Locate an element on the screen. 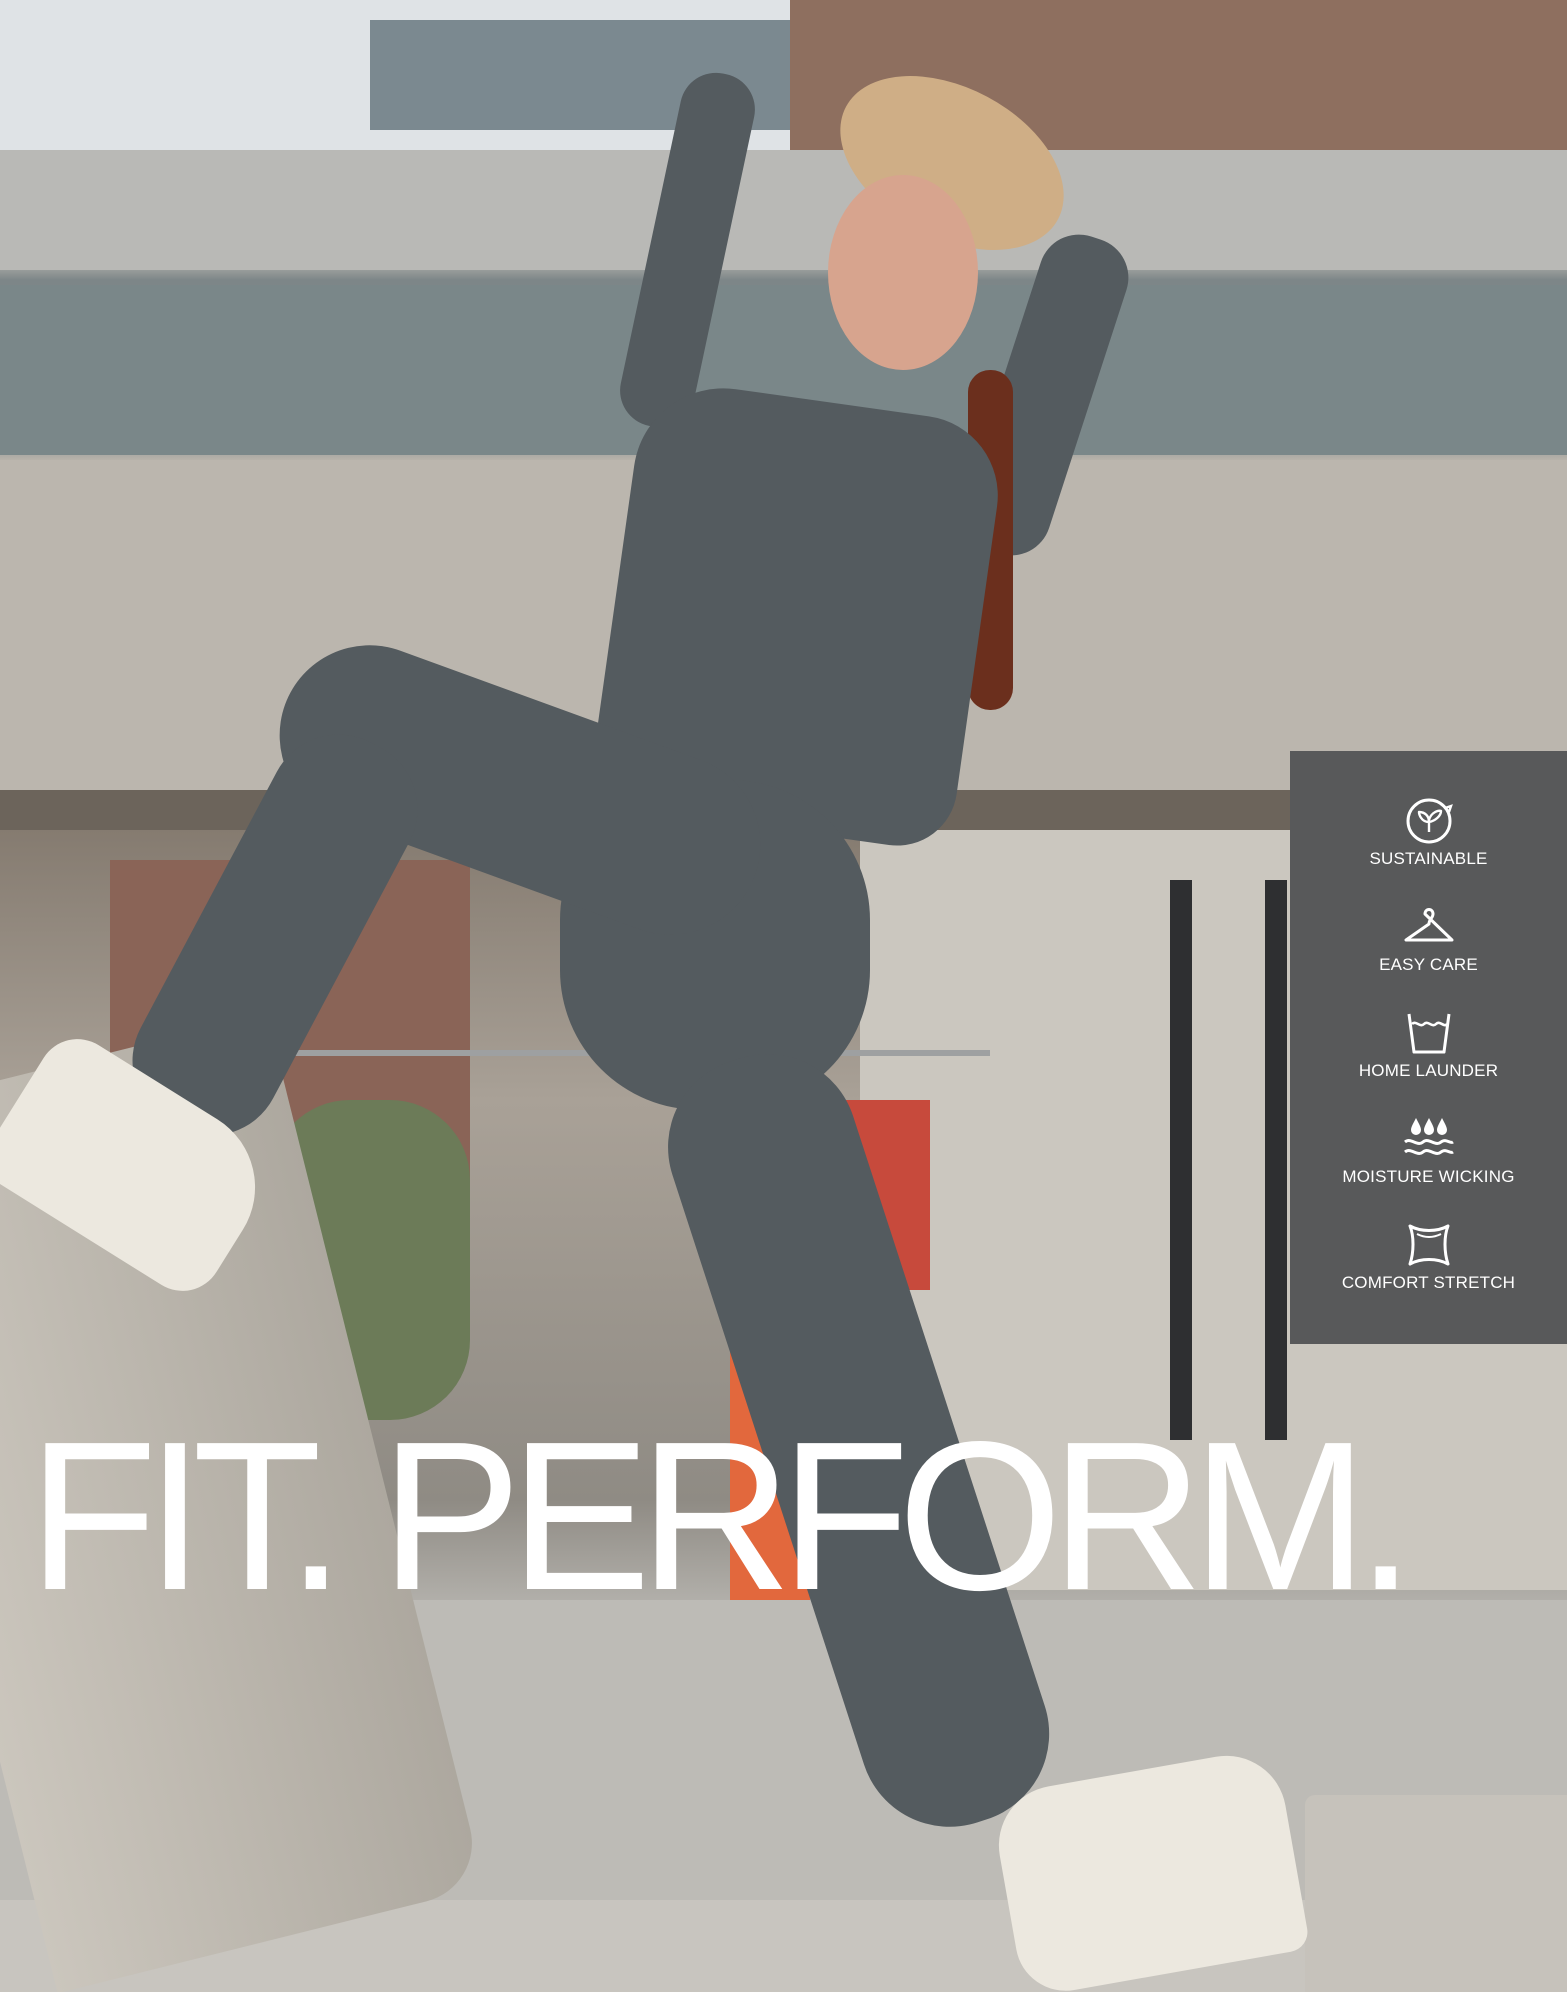  hanger-icon is located at coordinates (1428, 925).